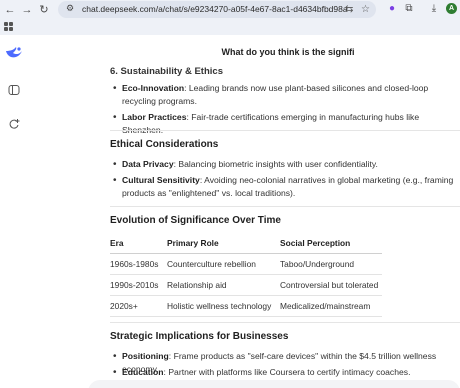  Describe the element at coordinates (138, 264) in the screenshot. I see `table-cell: 1960s-1980s` at that location.